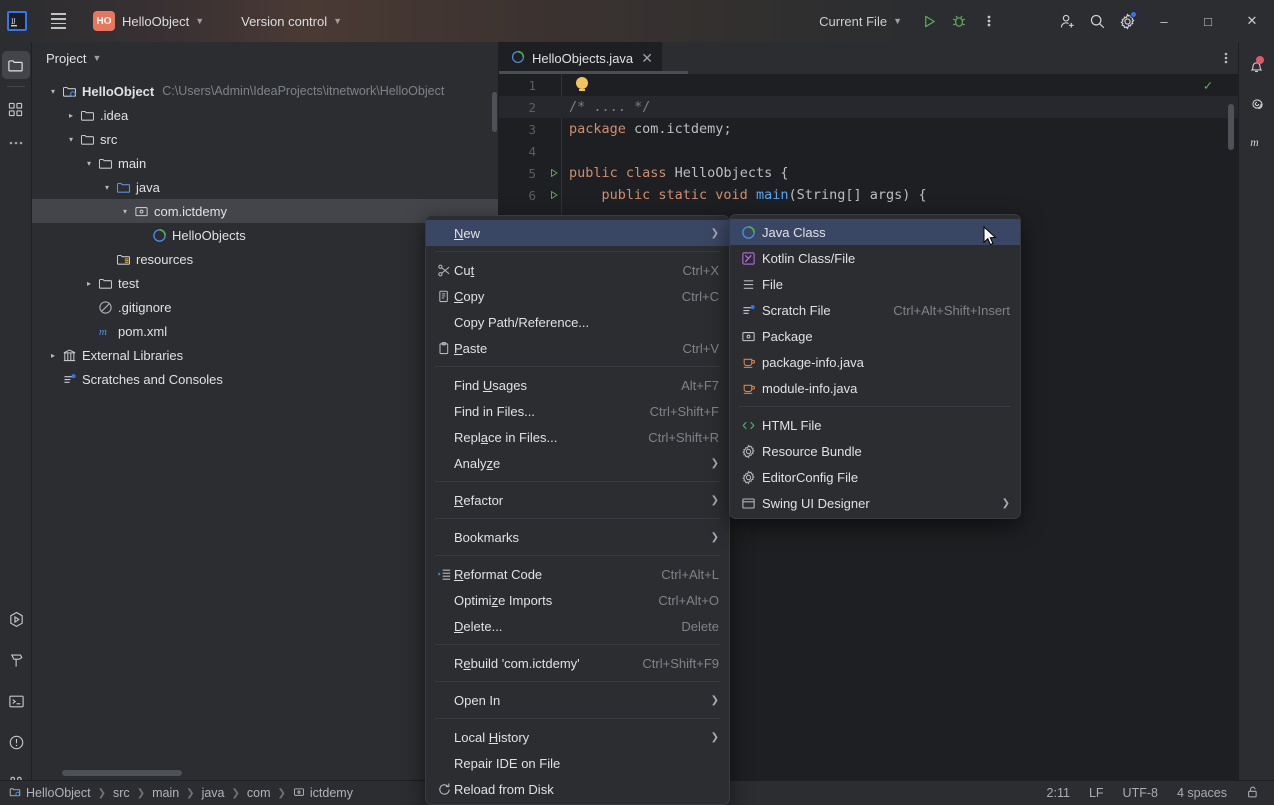  I want to click on breadcrumb-item: ictdemy, so click(323, 793).